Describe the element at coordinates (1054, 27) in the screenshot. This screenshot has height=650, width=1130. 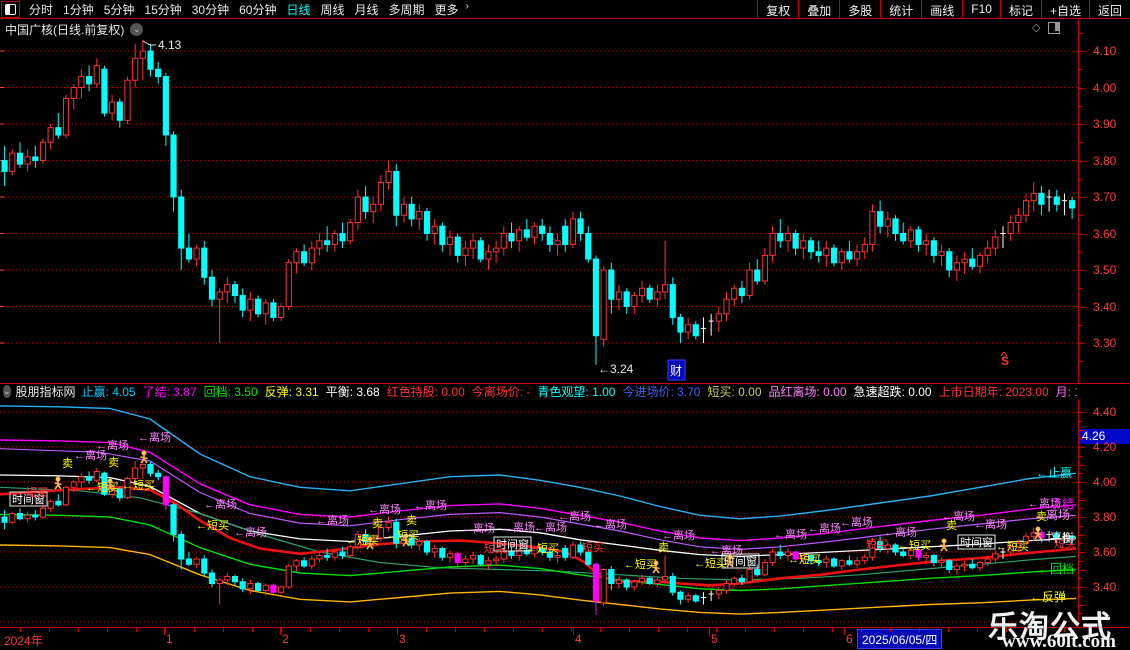
I see `split-window-icon` at that location.